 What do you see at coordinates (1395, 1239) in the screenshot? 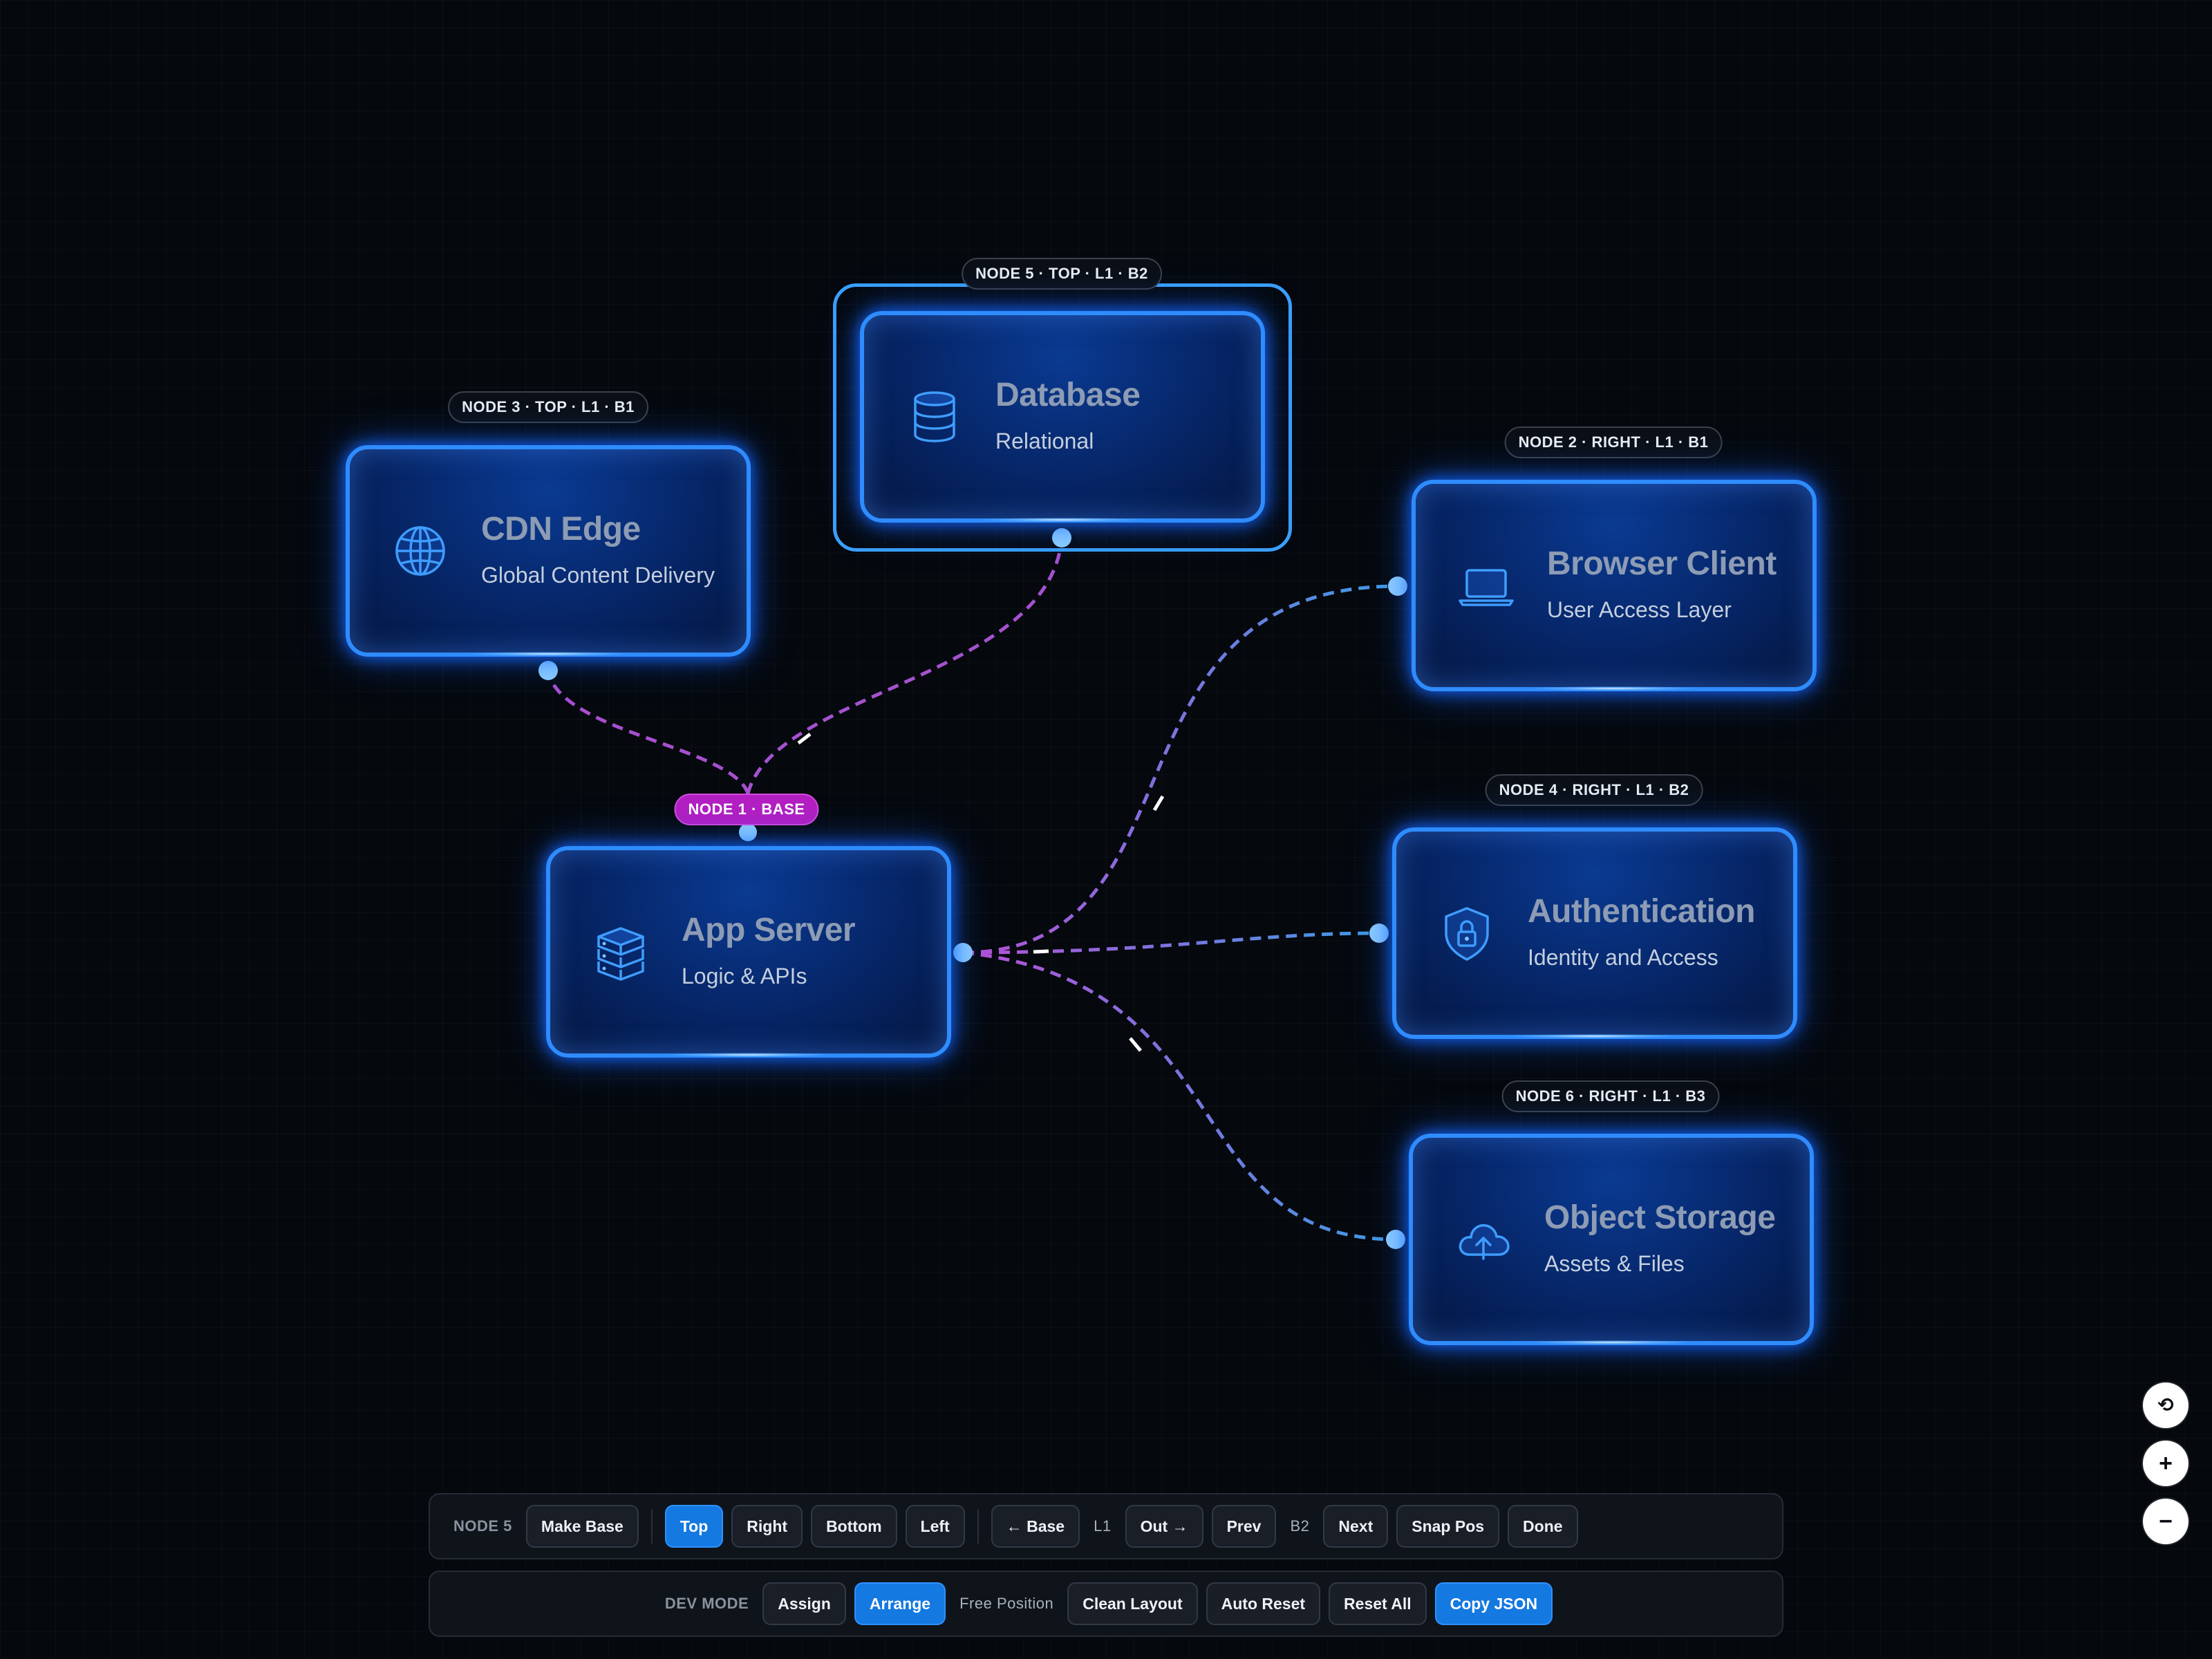
I see `port-n6-left` at bounding box center [1395, 1239].